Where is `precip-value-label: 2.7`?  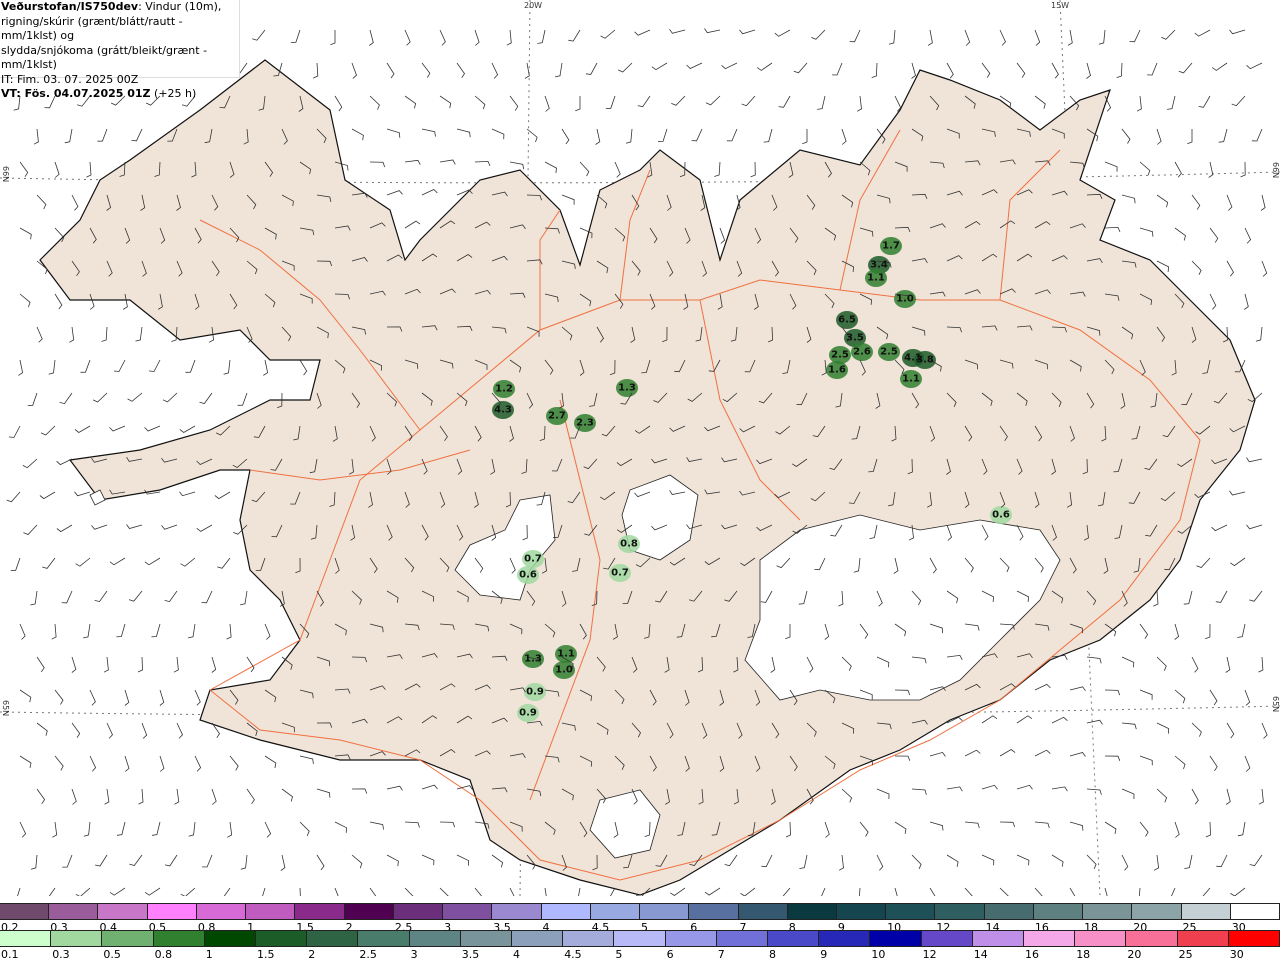 precip-value-label: 2.7 is located at coordinates (557, 416).